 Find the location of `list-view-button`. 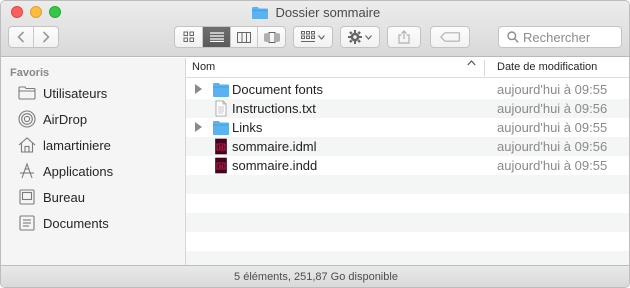

list-view-button is located at coordinates (217, 37).